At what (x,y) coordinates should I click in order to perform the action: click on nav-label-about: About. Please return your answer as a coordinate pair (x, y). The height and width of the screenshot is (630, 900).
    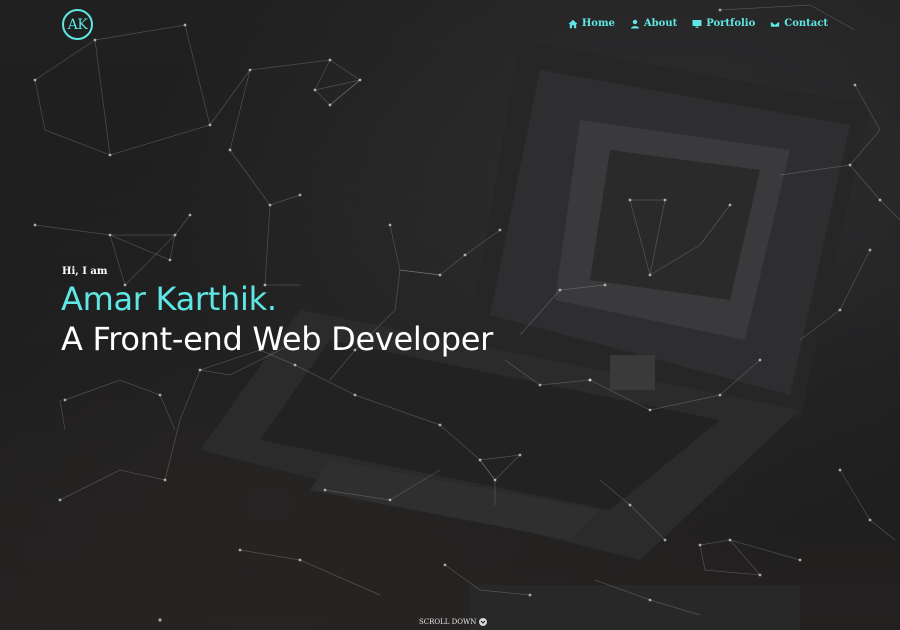
    Looking at the image, I should click on (660, 23).